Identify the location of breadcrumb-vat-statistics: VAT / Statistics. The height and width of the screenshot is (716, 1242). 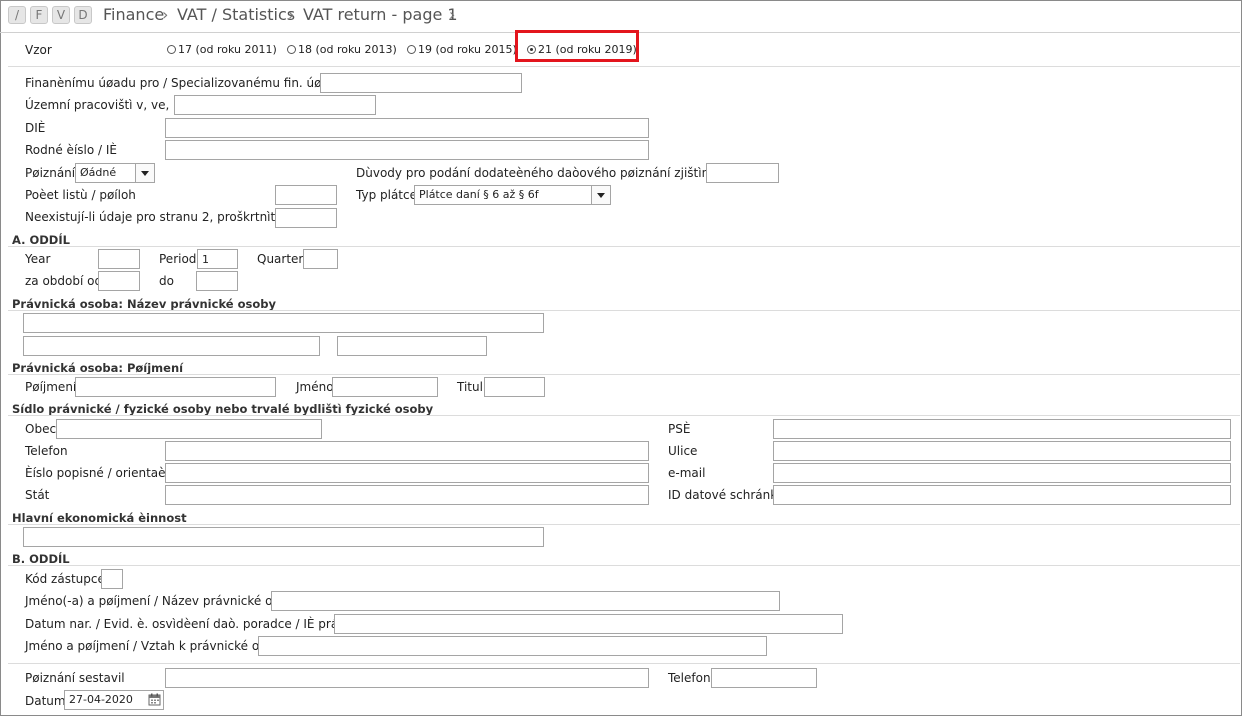
(236, 15).